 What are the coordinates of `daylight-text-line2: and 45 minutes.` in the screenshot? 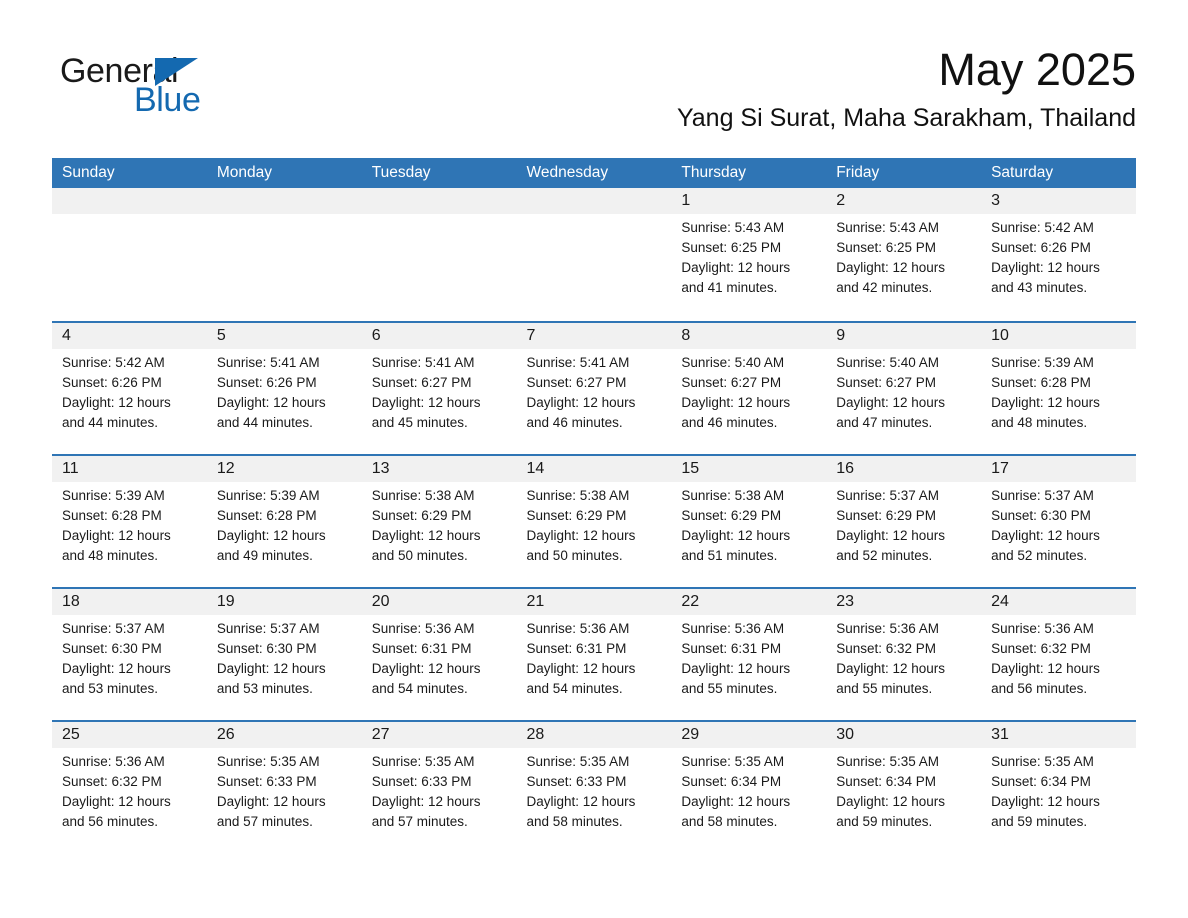 It's located at (419, 422).